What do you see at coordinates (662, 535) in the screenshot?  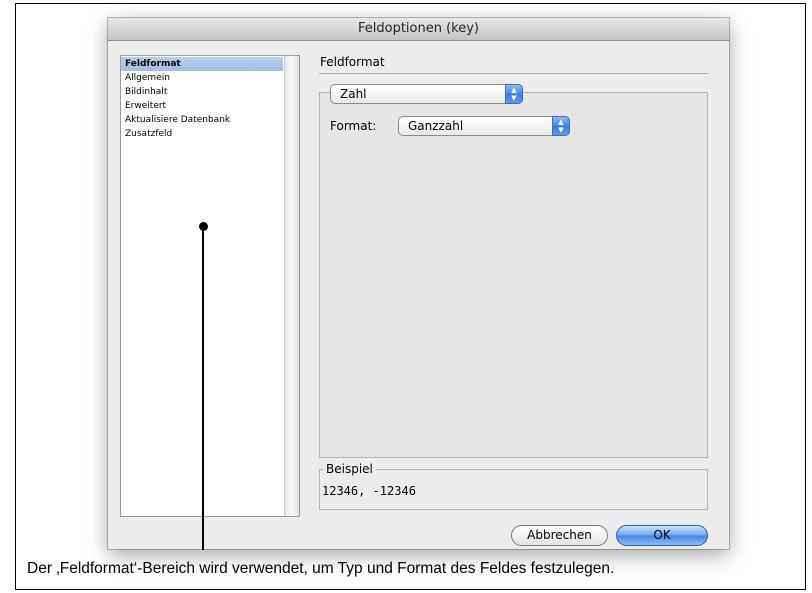 I see `ok-button: OK` at bounding box center [662, 535].